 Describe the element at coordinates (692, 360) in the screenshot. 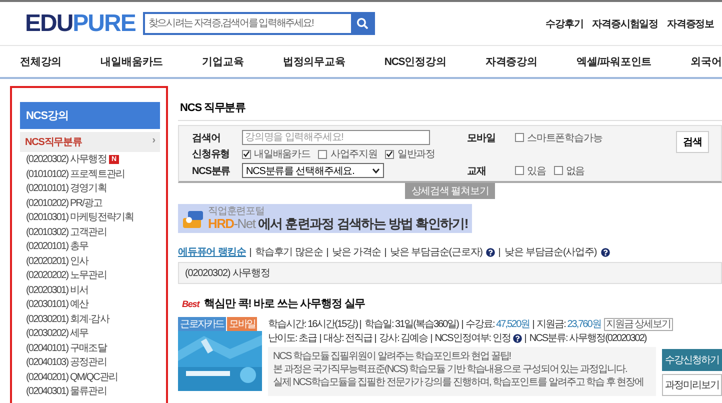

I see `enroll-button: 수강신청하기` at that location.